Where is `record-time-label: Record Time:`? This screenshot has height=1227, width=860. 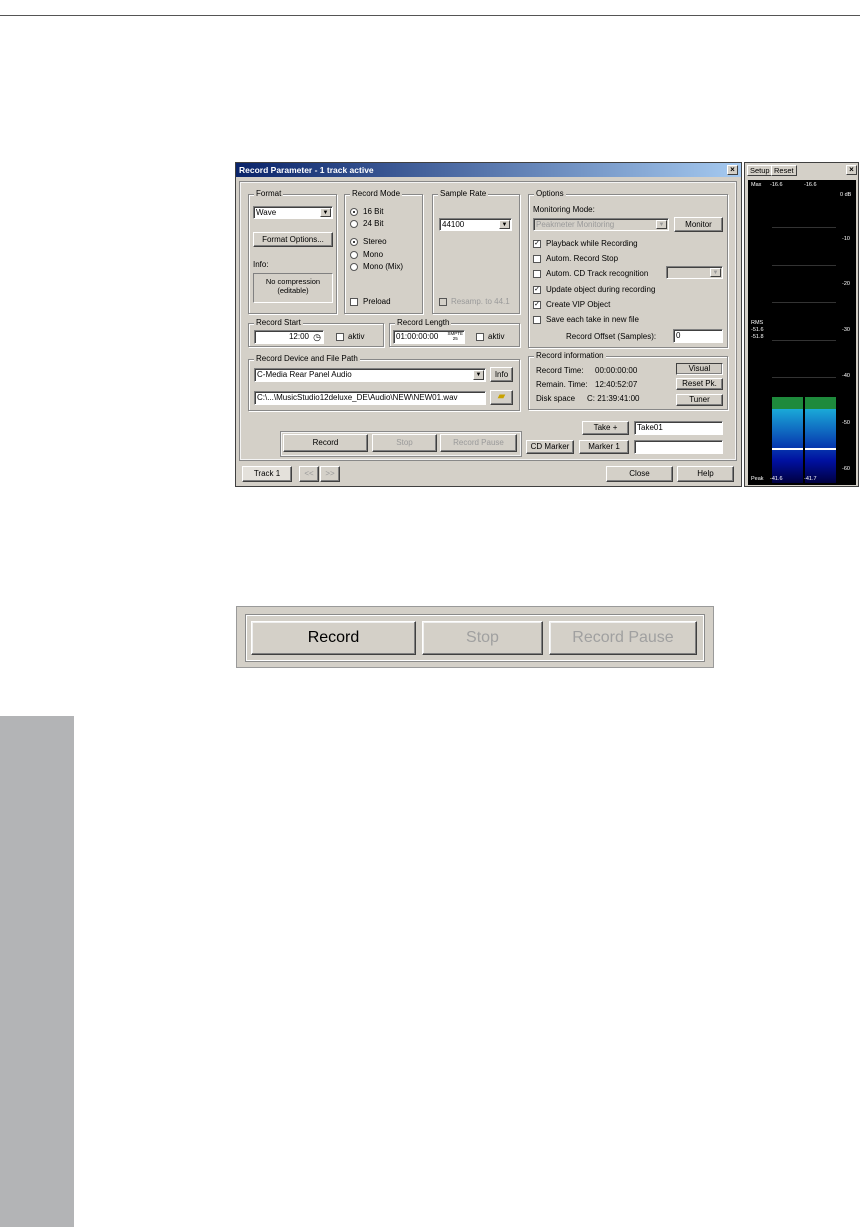
record-time-label: Record Time: is located at coordinates (560, 370).